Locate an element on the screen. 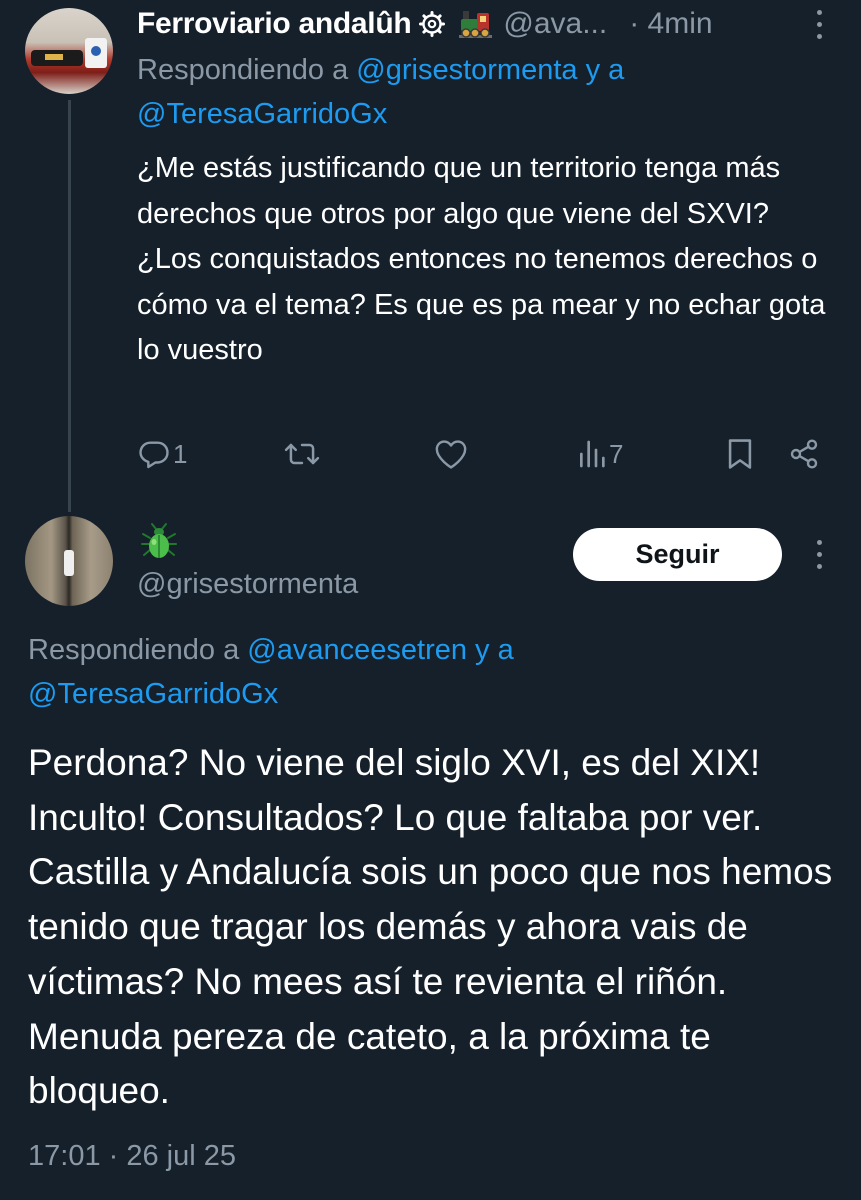 The width and height of the screenshot is (861, 1200). tweet1-header: Ferroviario andalûh @ava... · 4min is located at coordinates (425, 24).